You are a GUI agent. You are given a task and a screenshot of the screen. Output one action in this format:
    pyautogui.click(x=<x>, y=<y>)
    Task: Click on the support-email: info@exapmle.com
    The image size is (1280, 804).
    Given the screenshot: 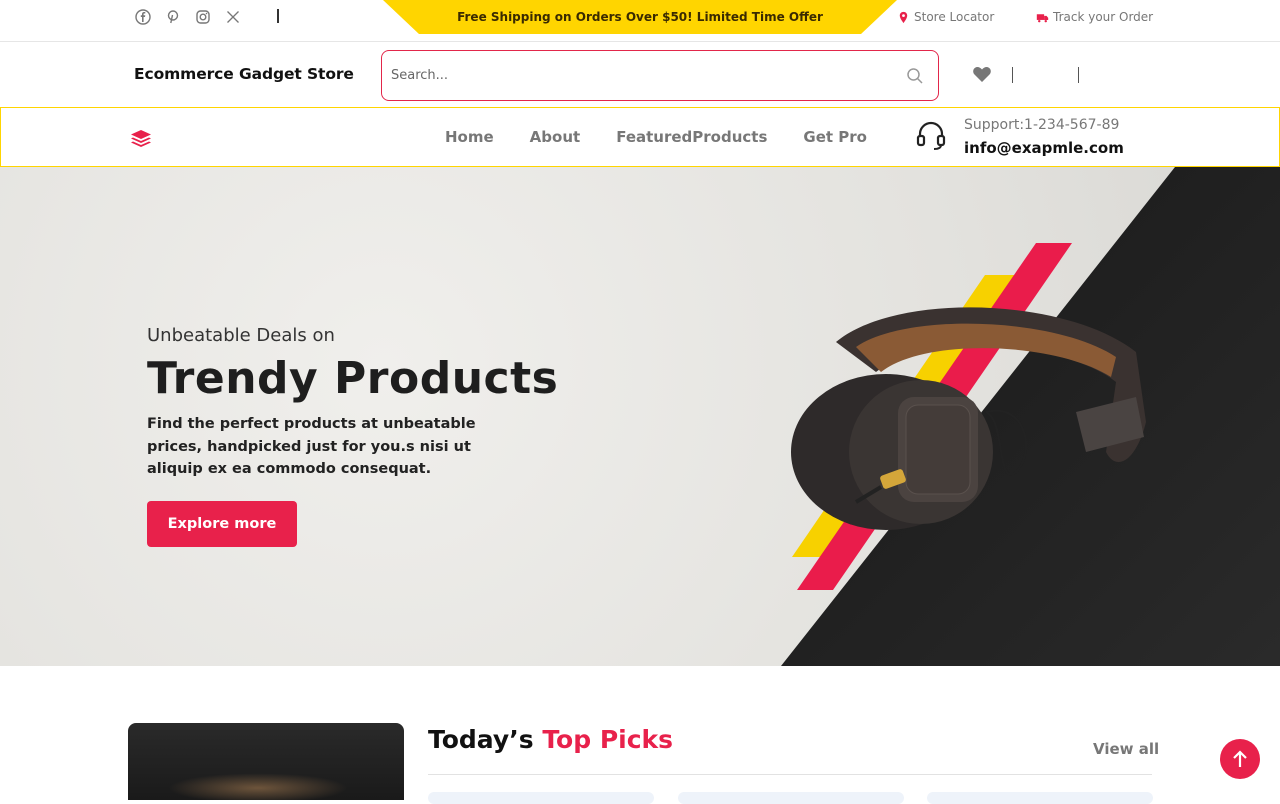 What is the action you would take?
    pyautogui.click(x=1044, y=148)
    